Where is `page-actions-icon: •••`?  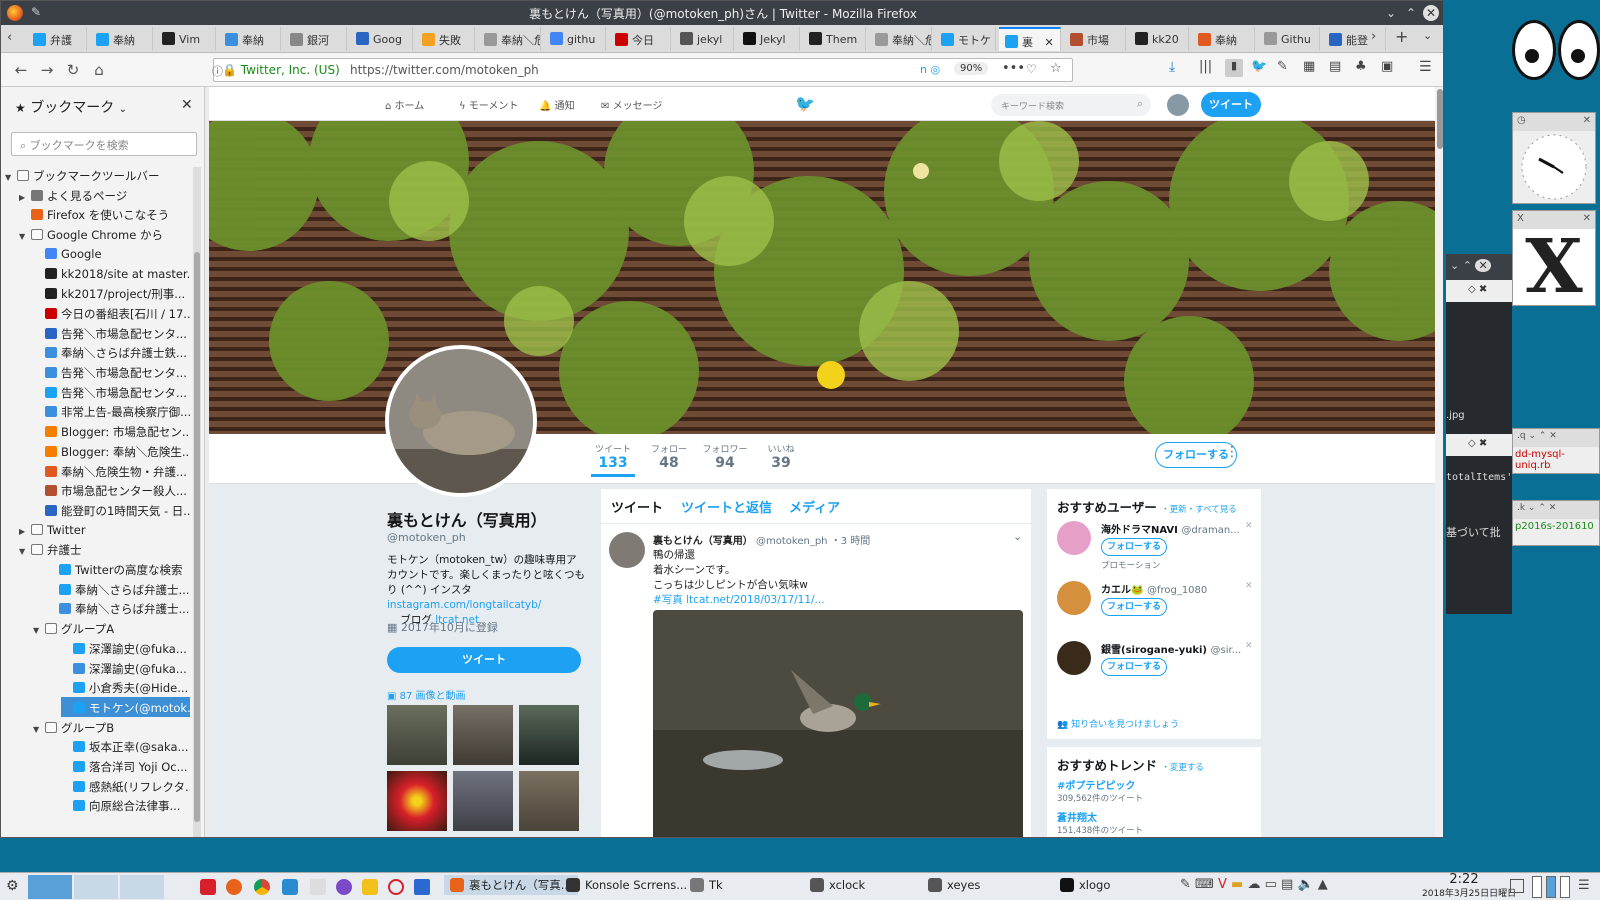
page-actions-icon: ••• is located at coordinates (1013, 68).